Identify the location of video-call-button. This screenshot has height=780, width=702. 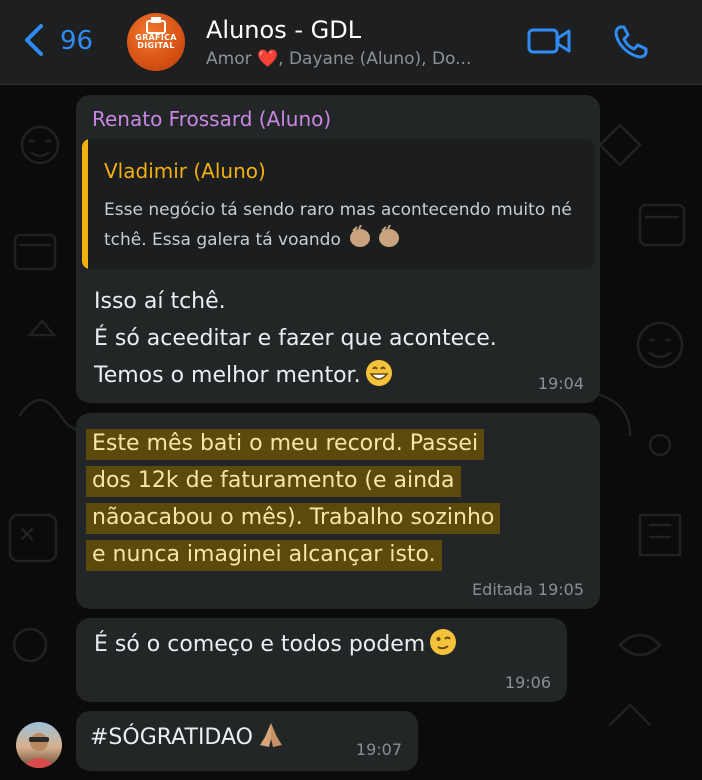
(550, 43).